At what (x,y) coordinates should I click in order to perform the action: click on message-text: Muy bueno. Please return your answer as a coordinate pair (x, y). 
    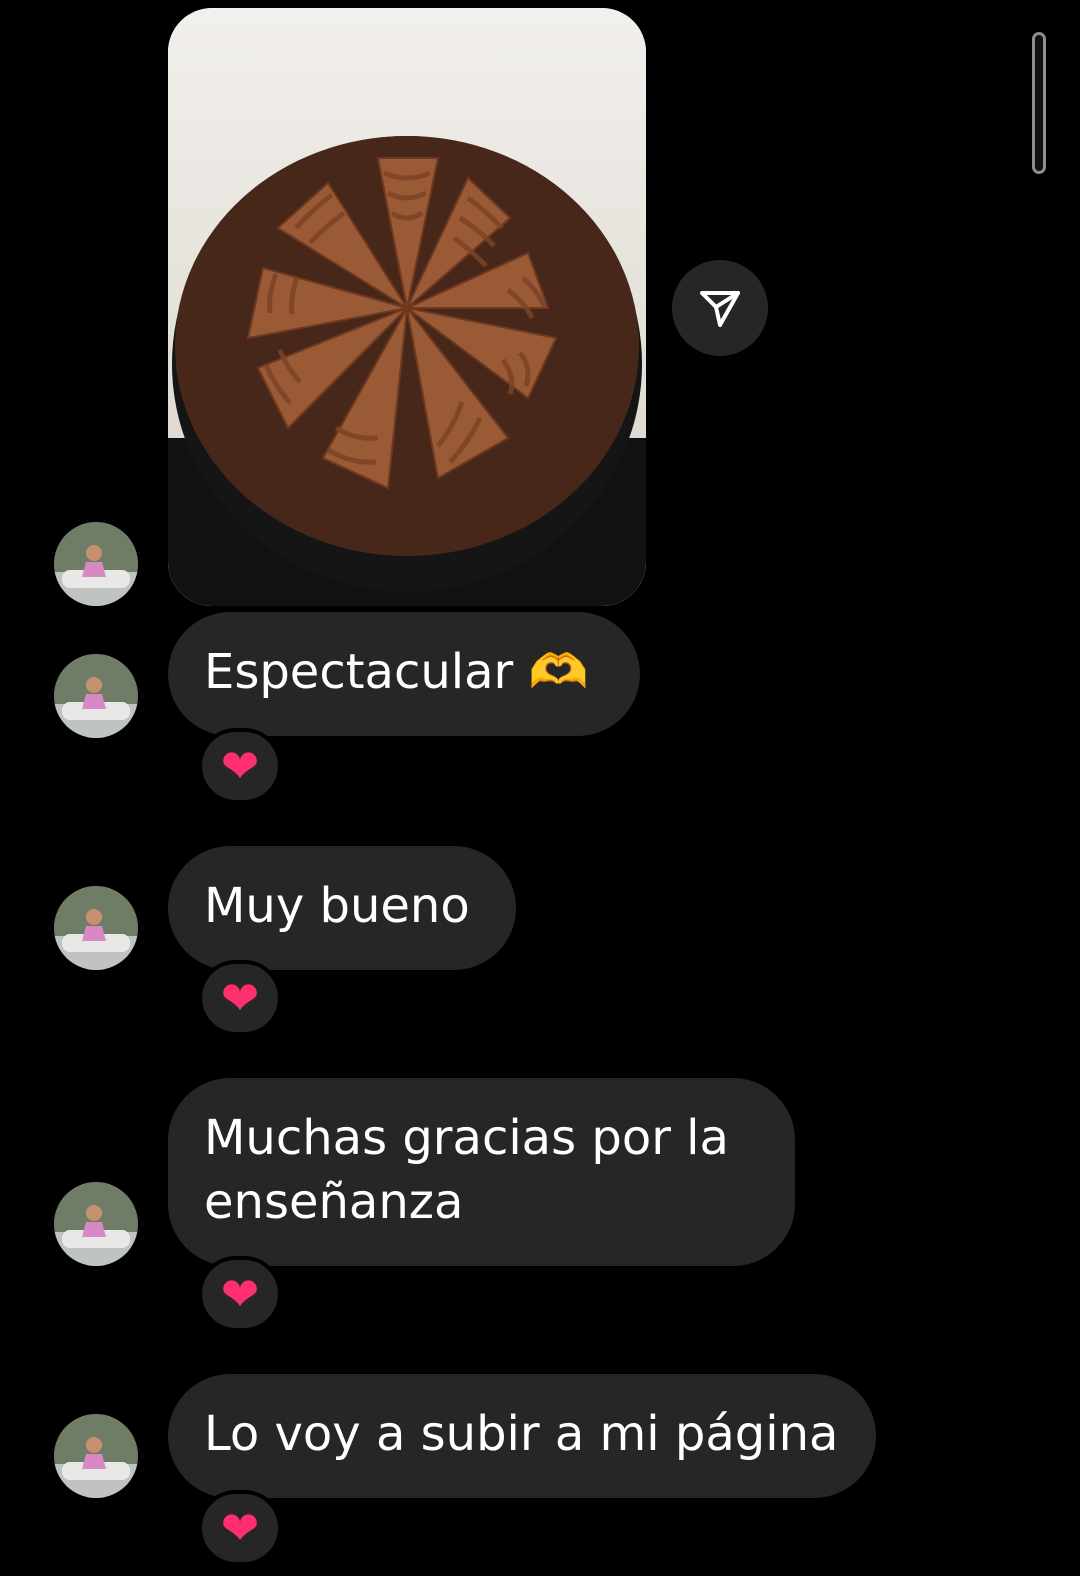
    Looking at the image, I should click on (337, 906).